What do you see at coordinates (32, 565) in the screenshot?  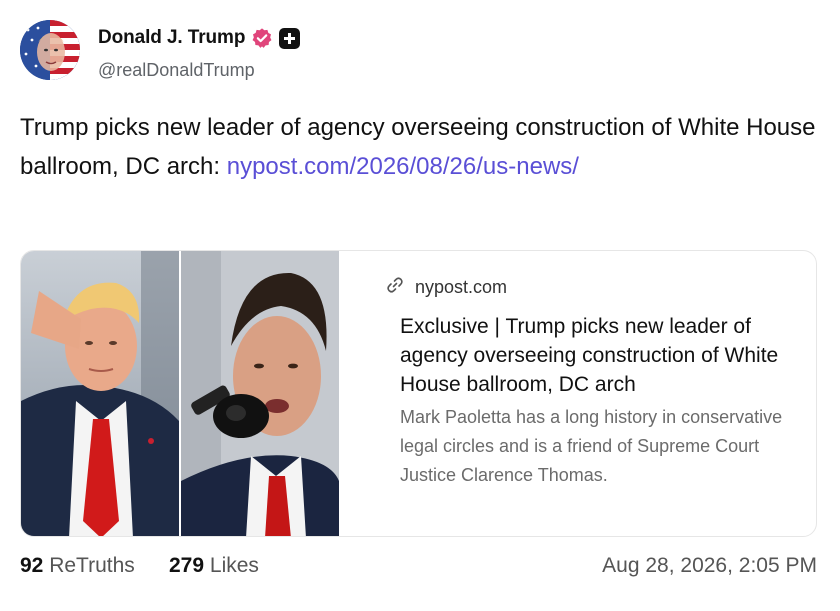 I see `retruths-count: 92` at bounding box center [32, 565].